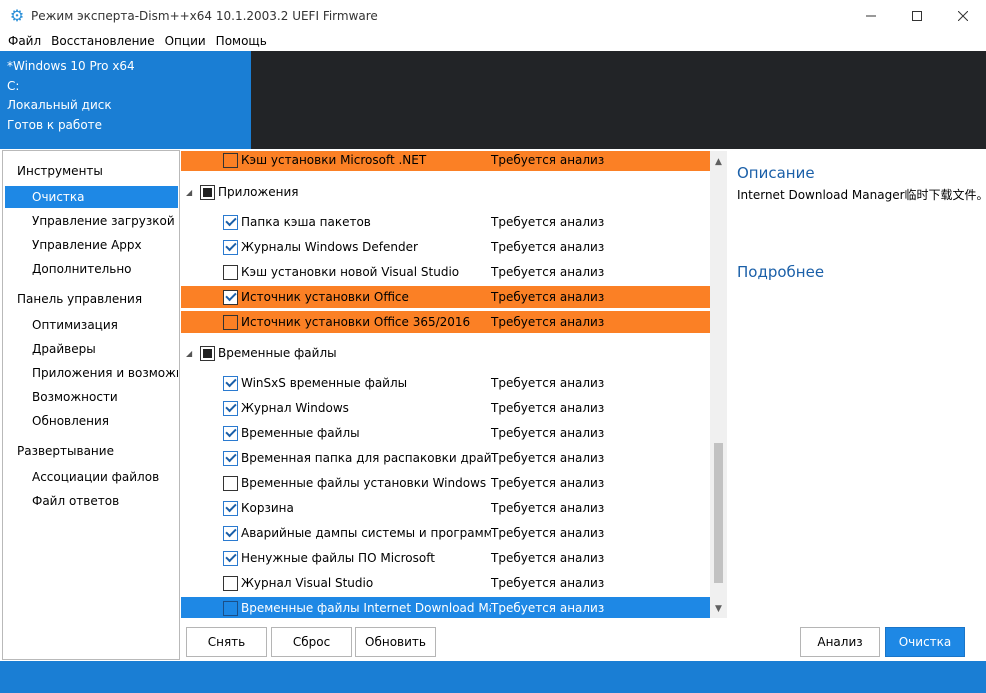  Describe the element at coordinates (366, 533) in the screenshot. I see `list-item-name: Аварийные дампы системы и программ` at that location.